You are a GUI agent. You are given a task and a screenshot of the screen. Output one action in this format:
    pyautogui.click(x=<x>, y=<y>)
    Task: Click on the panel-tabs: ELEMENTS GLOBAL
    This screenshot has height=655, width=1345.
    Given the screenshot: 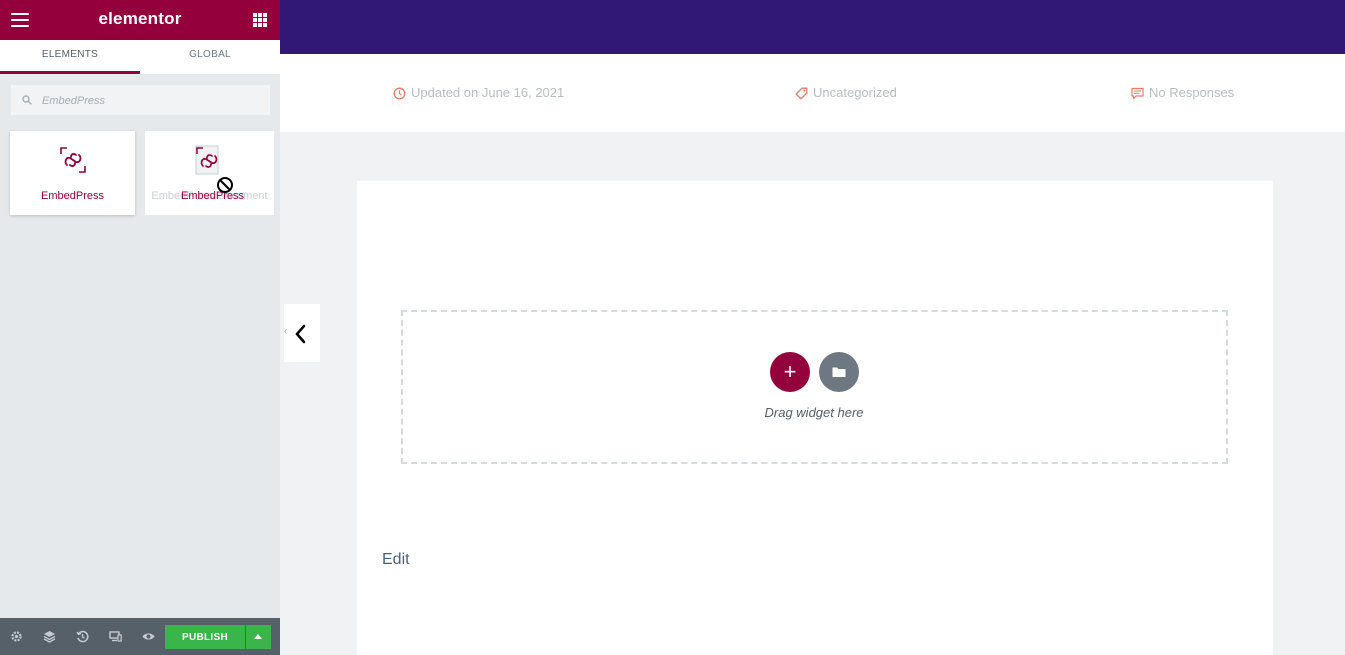 What is the action you would take?
    pyautogui.click(x=140, y=57)
    